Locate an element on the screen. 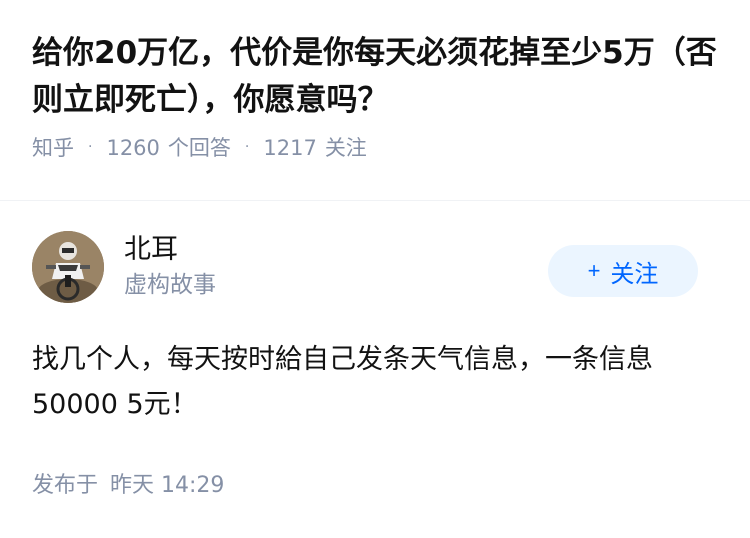 The image size is (750, 538). section-divider is located at coordinates (375, 215).